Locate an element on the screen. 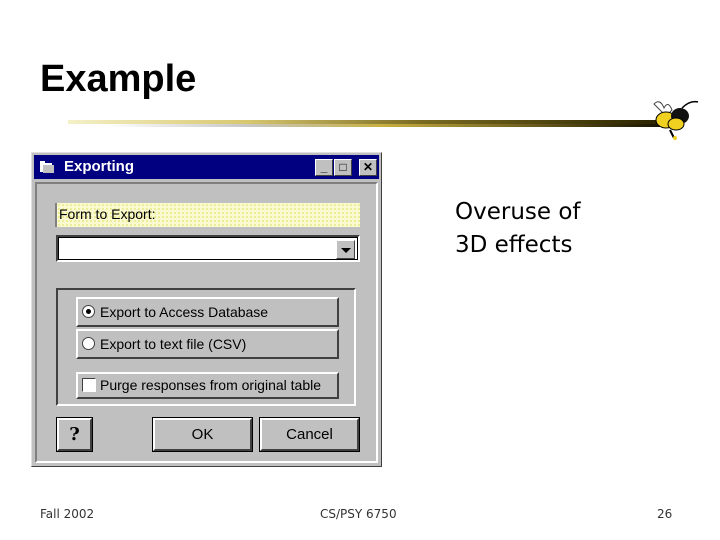 The height and width of the screenshot is (540, 720). radio-unselected-icon is located at coordinates (88, 343).